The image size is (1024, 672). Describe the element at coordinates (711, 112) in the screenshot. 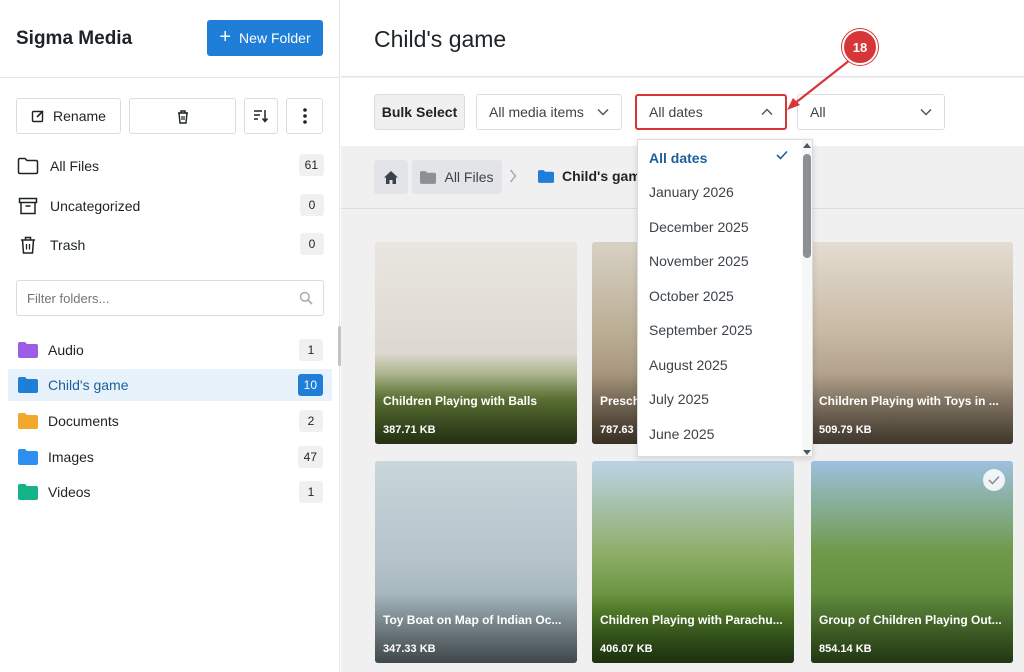

I see `date-select: All dates` at that location.